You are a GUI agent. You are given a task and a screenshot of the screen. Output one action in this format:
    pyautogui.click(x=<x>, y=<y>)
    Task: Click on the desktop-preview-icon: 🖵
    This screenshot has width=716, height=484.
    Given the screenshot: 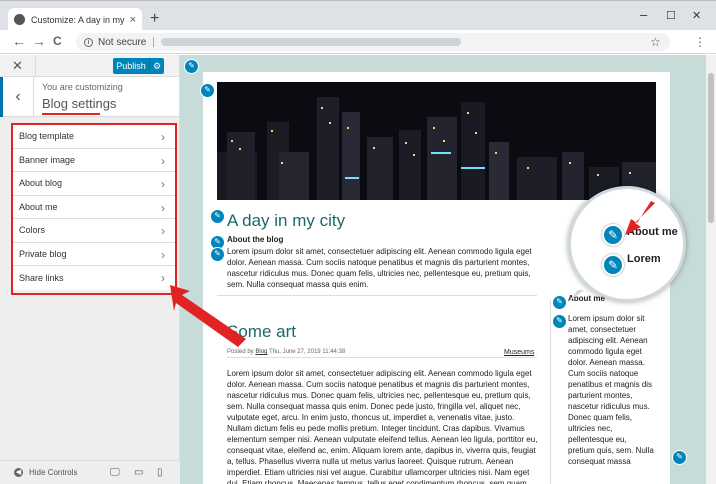 What is the action you would take?
    pyautogui.click(x=115, y=472)
    